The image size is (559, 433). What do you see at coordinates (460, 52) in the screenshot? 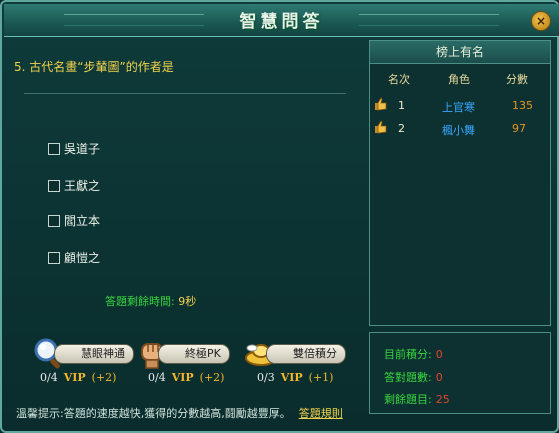
I see `leaderboard-title: 榜上有名` at bounding box center [460, 52].